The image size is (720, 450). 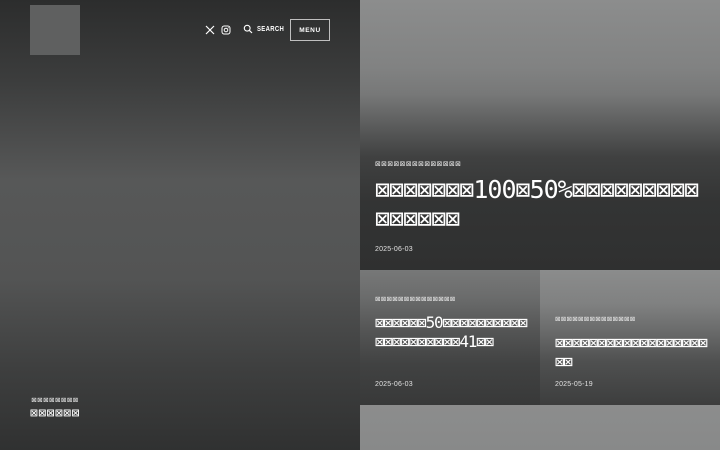 I want to click on instagram-icon, so click(x=226, y=30).